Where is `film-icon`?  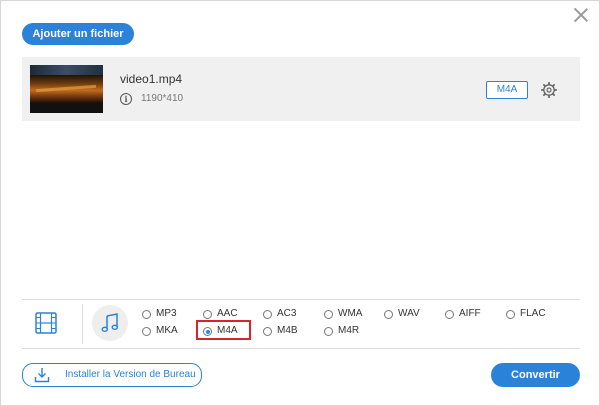
film-icon is located at coordinates (46, 323).